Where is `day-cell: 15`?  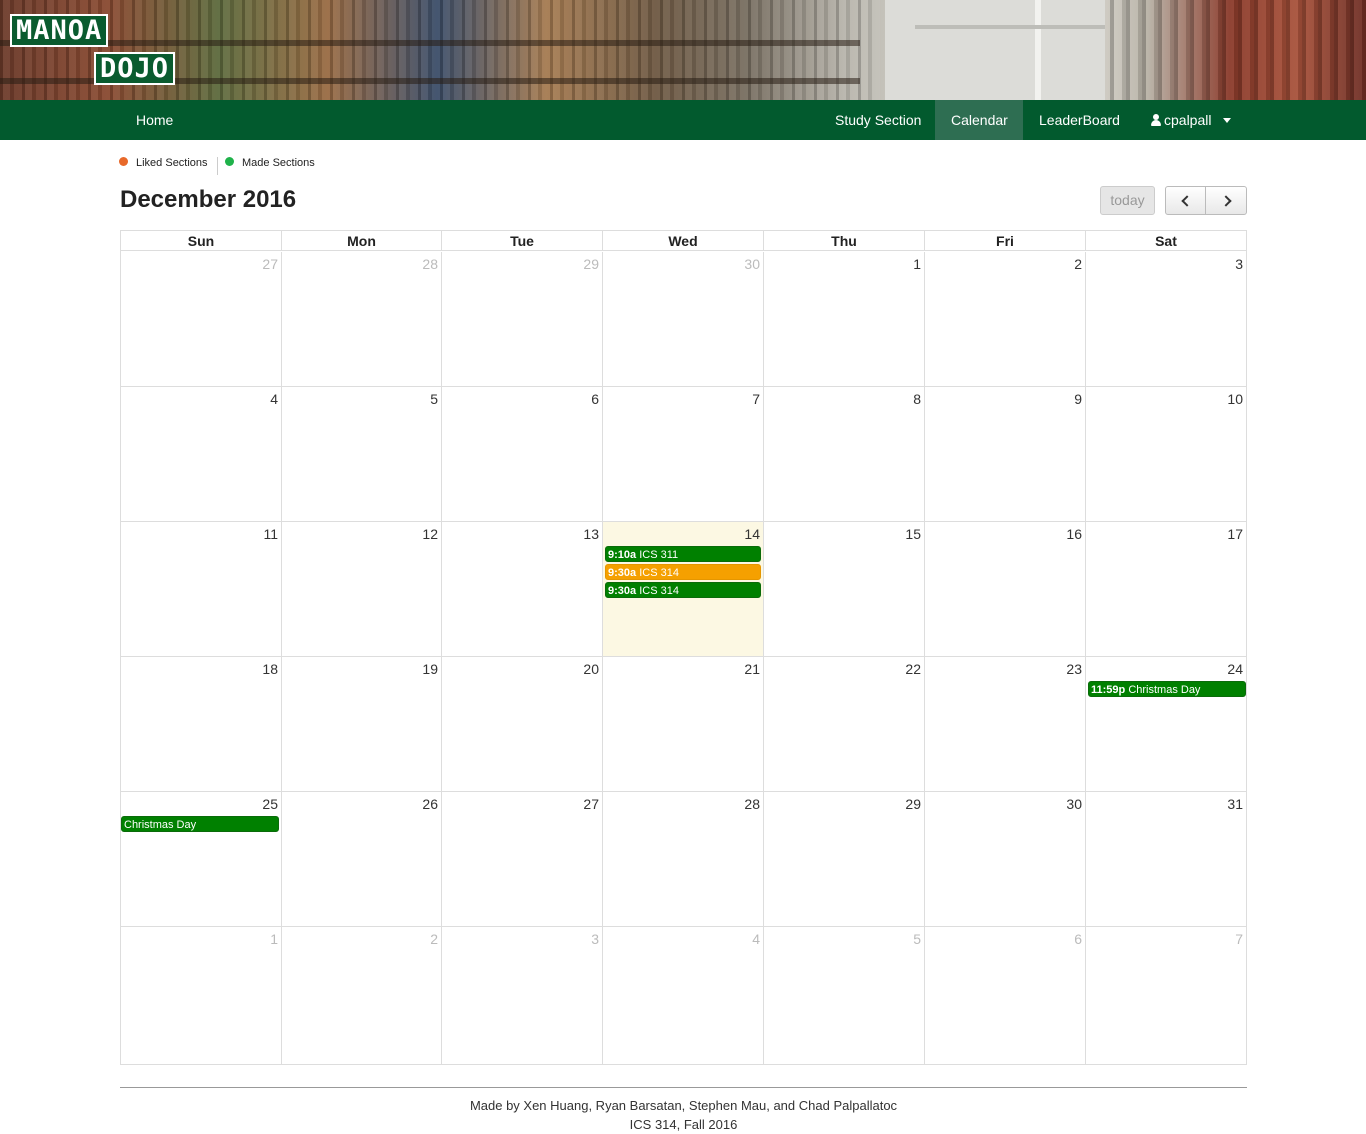 day-cell: 15 is located at coordinates (844, 589).